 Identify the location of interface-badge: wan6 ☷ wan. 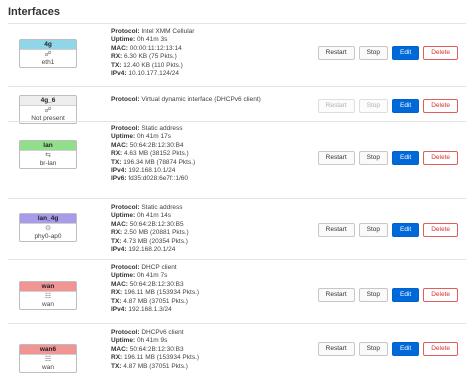
(48, 358).